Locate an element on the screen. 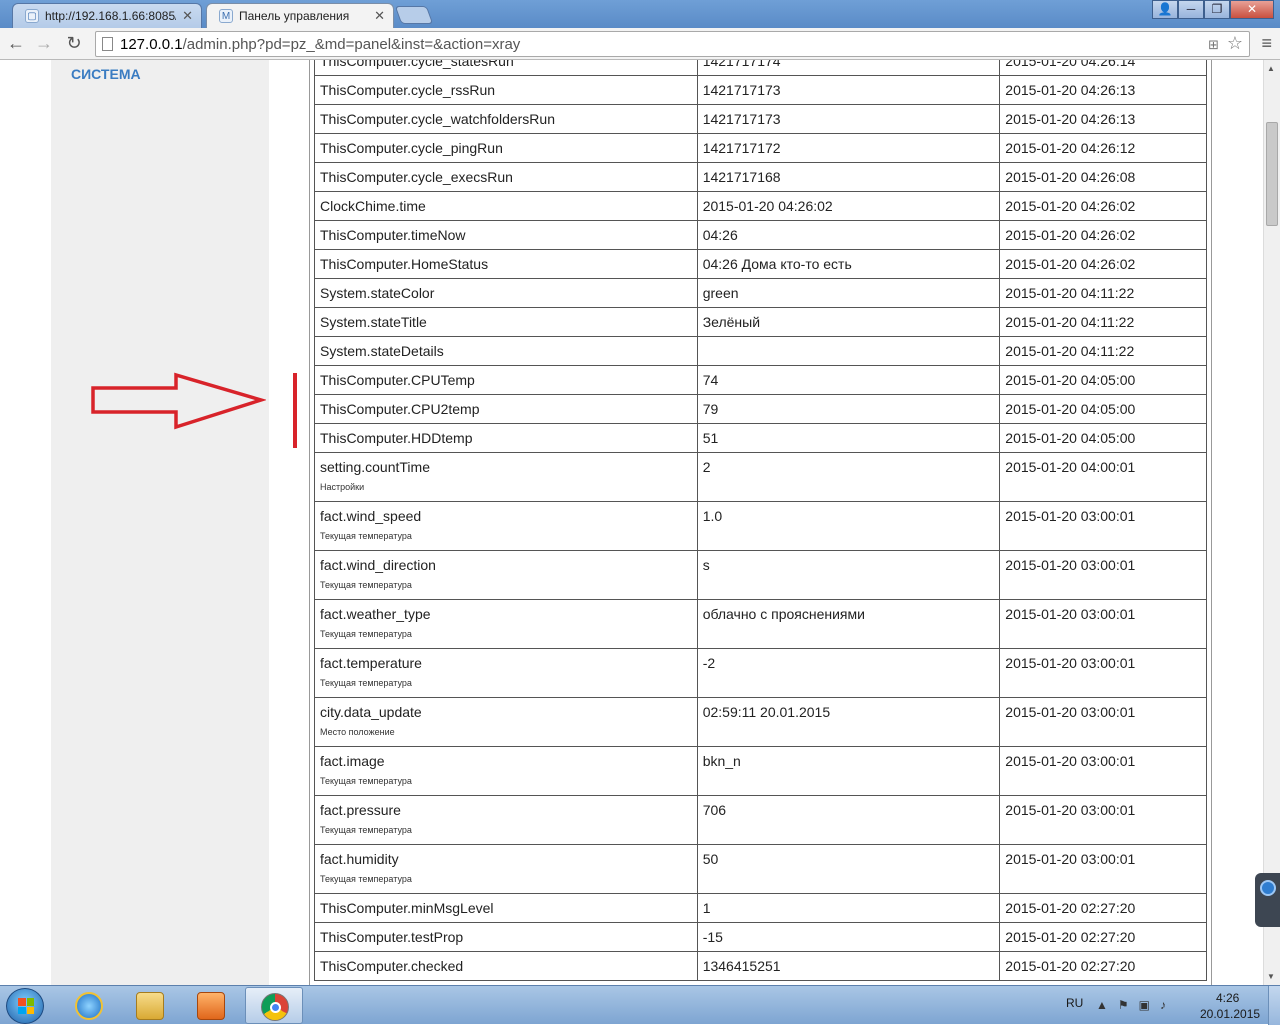  taskbar-item-internet-explorer is located at coordinates (89, 1005).